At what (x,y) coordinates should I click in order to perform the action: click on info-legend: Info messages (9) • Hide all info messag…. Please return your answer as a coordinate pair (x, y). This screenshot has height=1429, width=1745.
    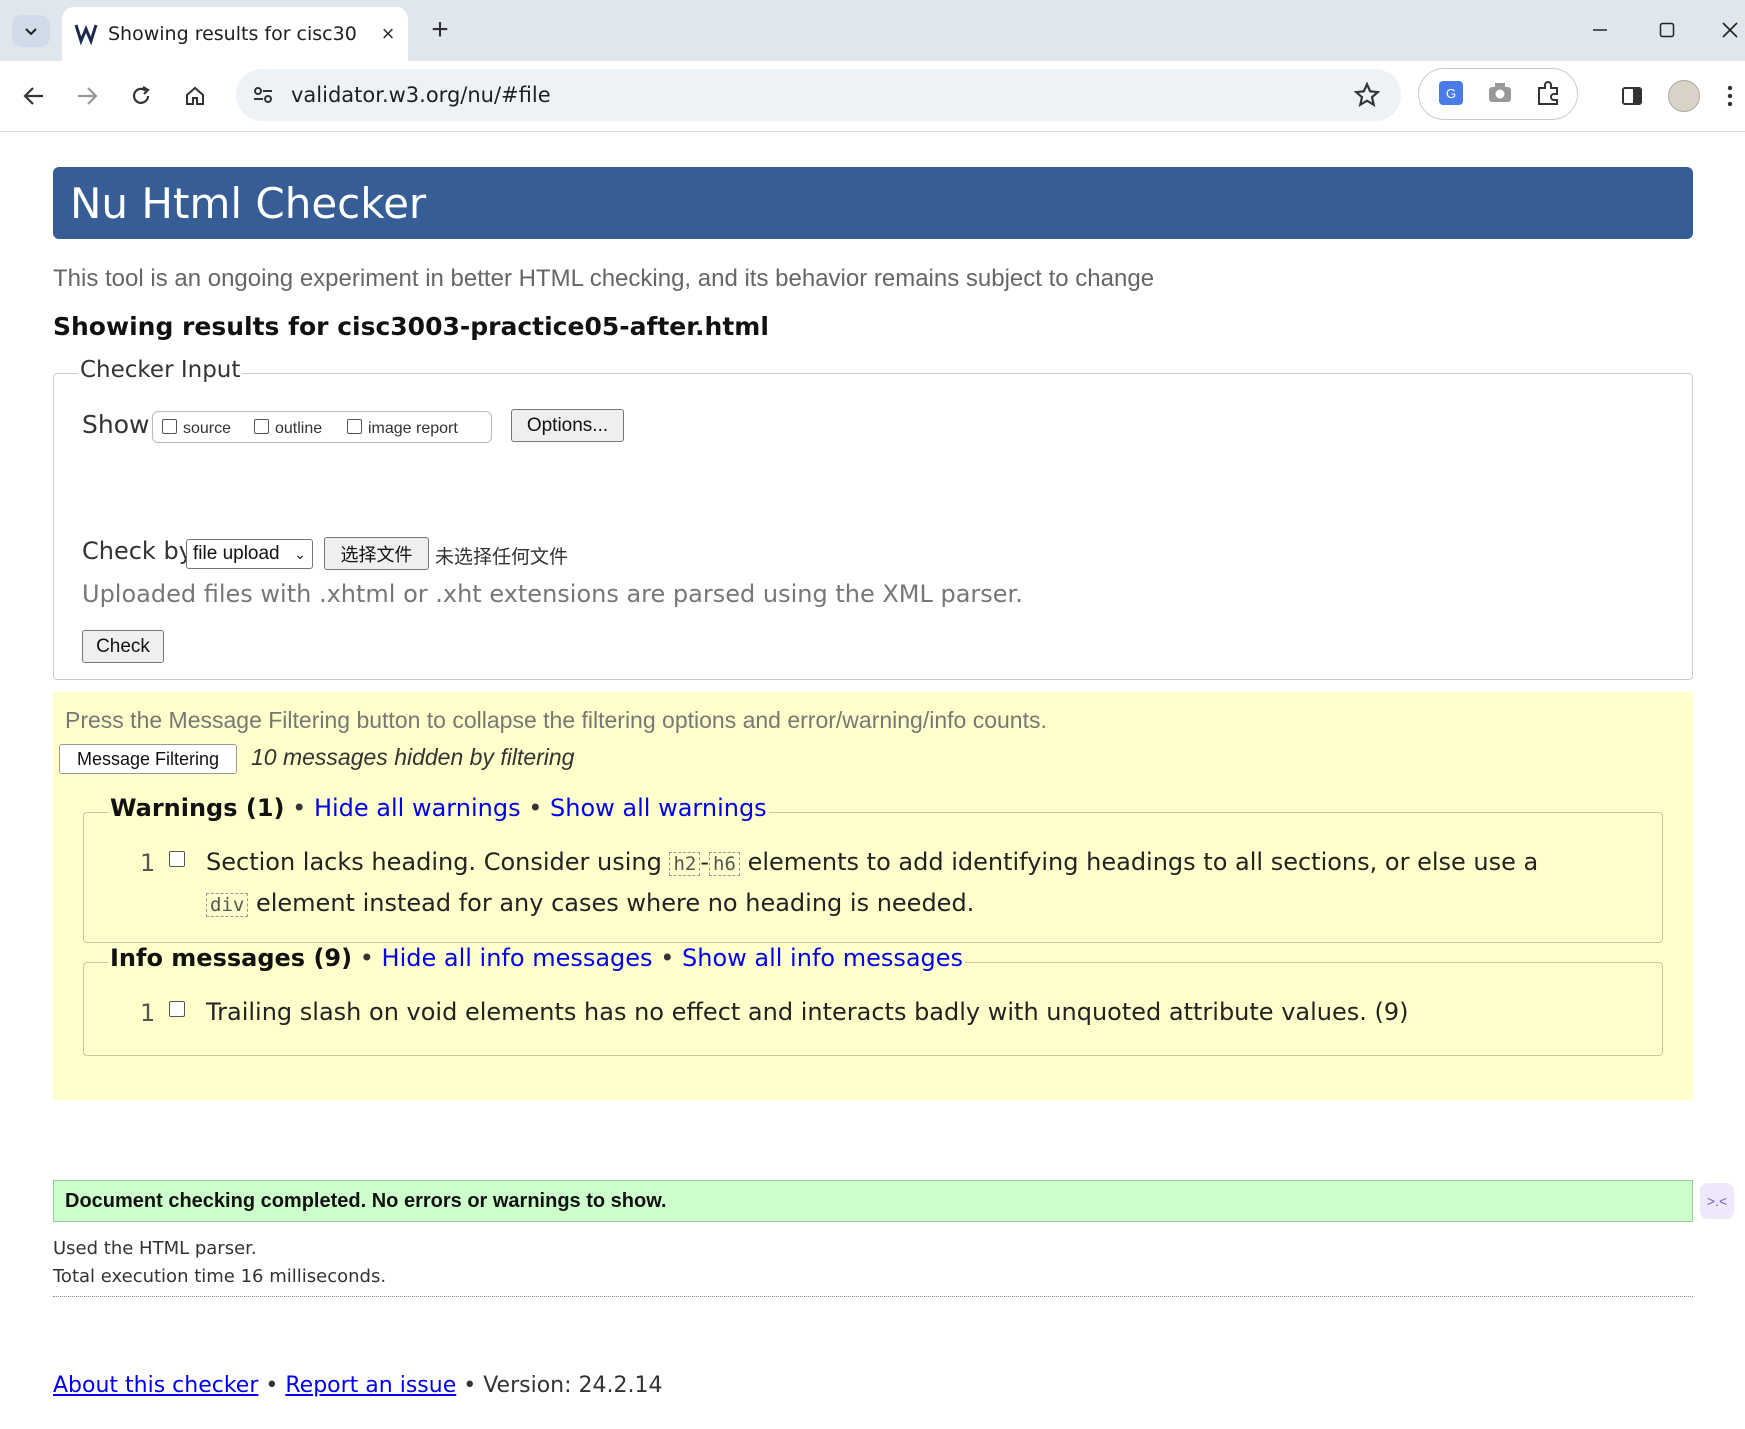
    Looking at the image, I should click on (537, 958).